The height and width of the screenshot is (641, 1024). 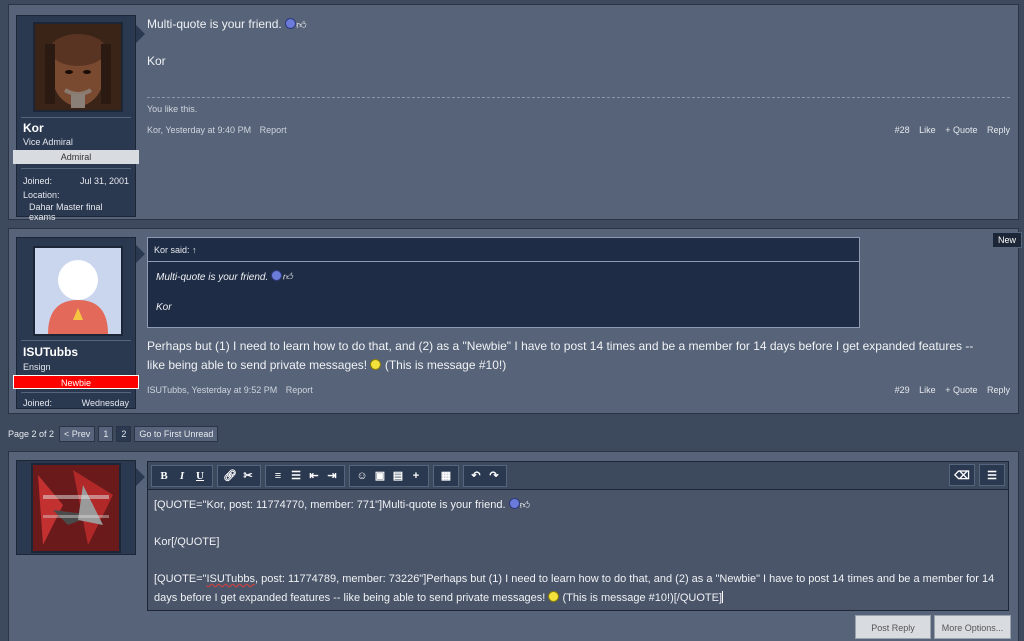 I want to click on author-time: ISUTubbs, Yesterday at 9:52 PM, so click(x=212, y=390).